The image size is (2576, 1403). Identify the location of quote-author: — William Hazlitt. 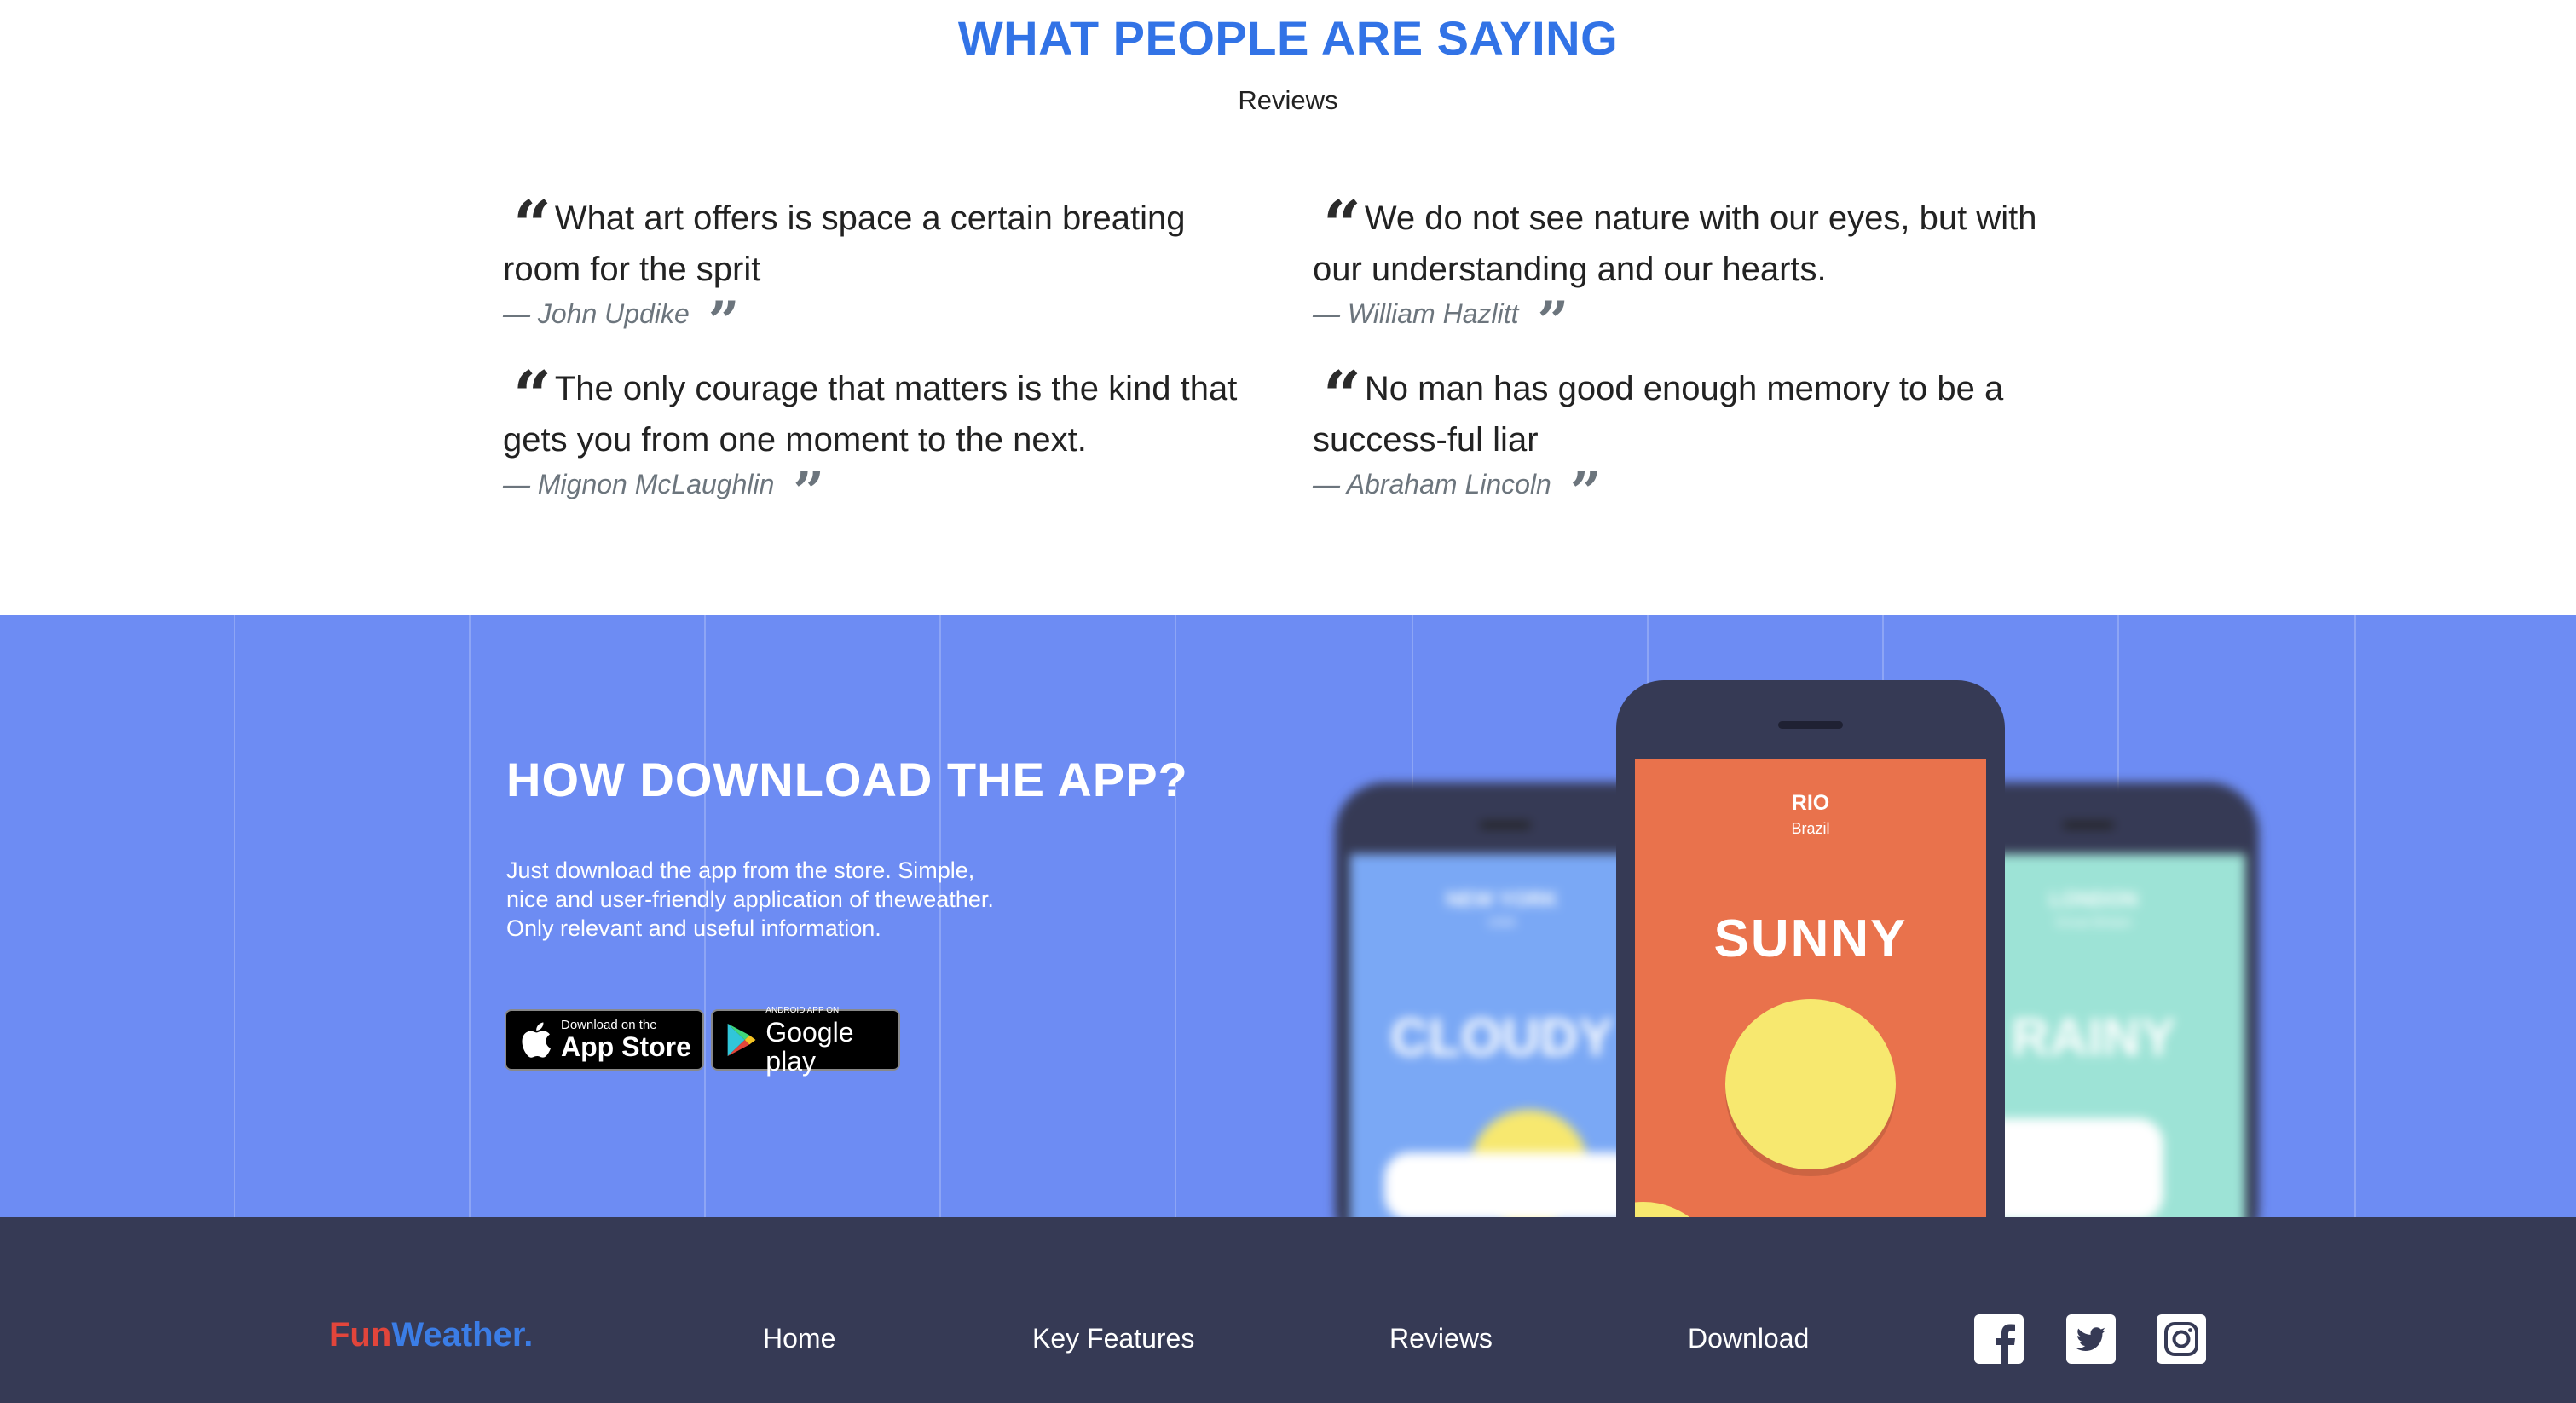
(1416, 314).